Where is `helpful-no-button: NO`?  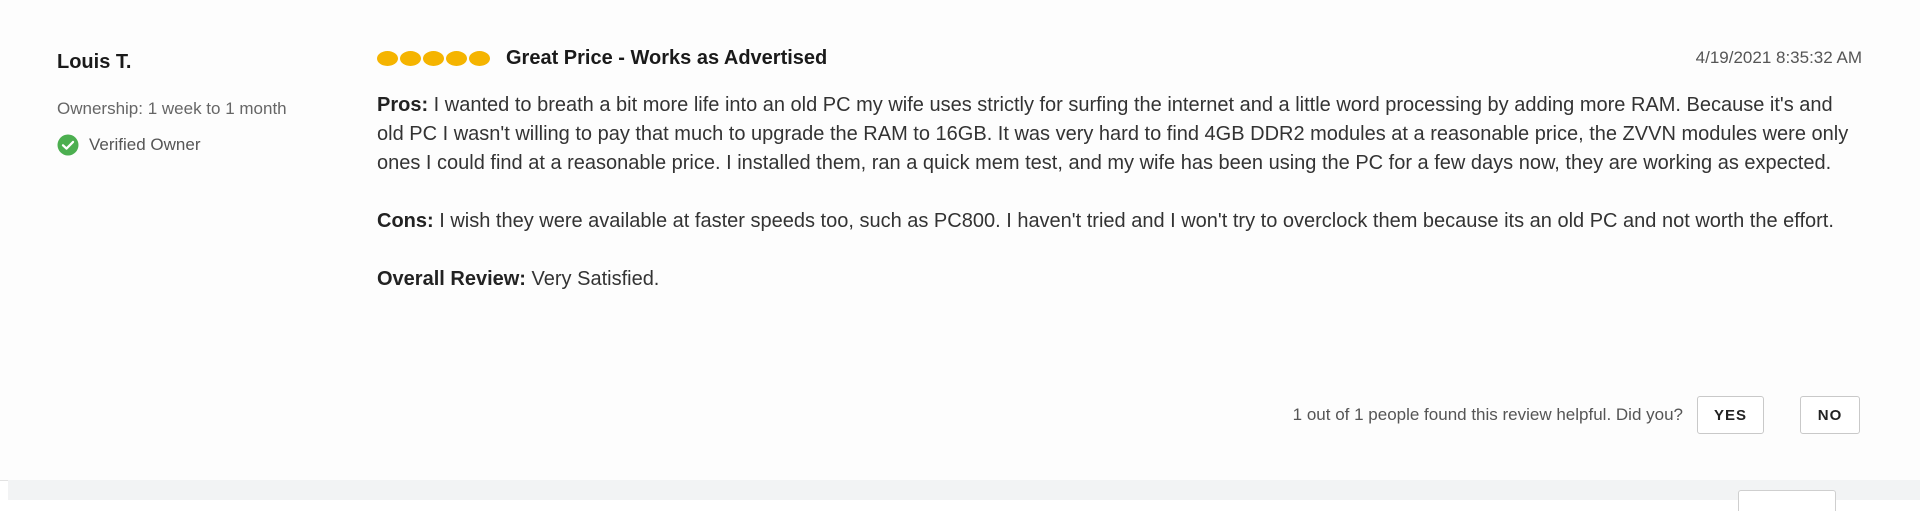
helpful-no-button: NO is located at coordinates (1830, 415).